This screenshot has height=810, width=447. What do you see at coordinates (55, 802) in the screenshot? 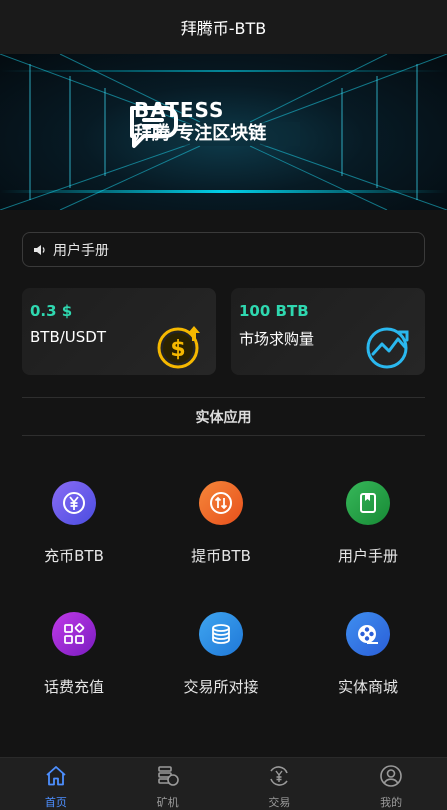
I see `tab-label: 首页` at bounding box center [55, 802].